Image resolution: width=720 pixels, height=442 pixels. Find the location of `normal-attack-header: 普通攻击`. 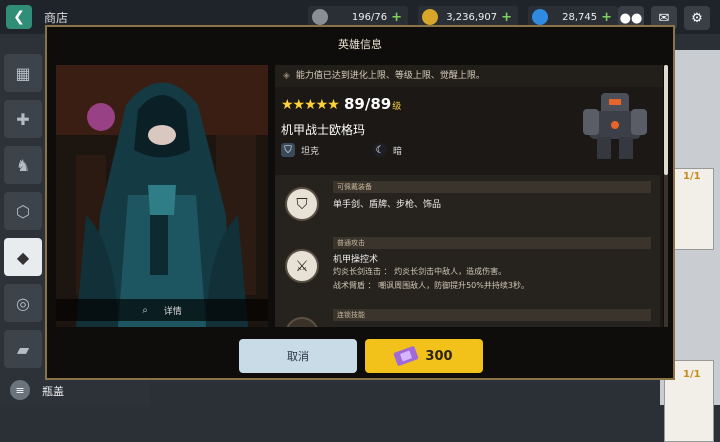

normal-attack-header: 普通攻击 is located at coordinates (492, 243).